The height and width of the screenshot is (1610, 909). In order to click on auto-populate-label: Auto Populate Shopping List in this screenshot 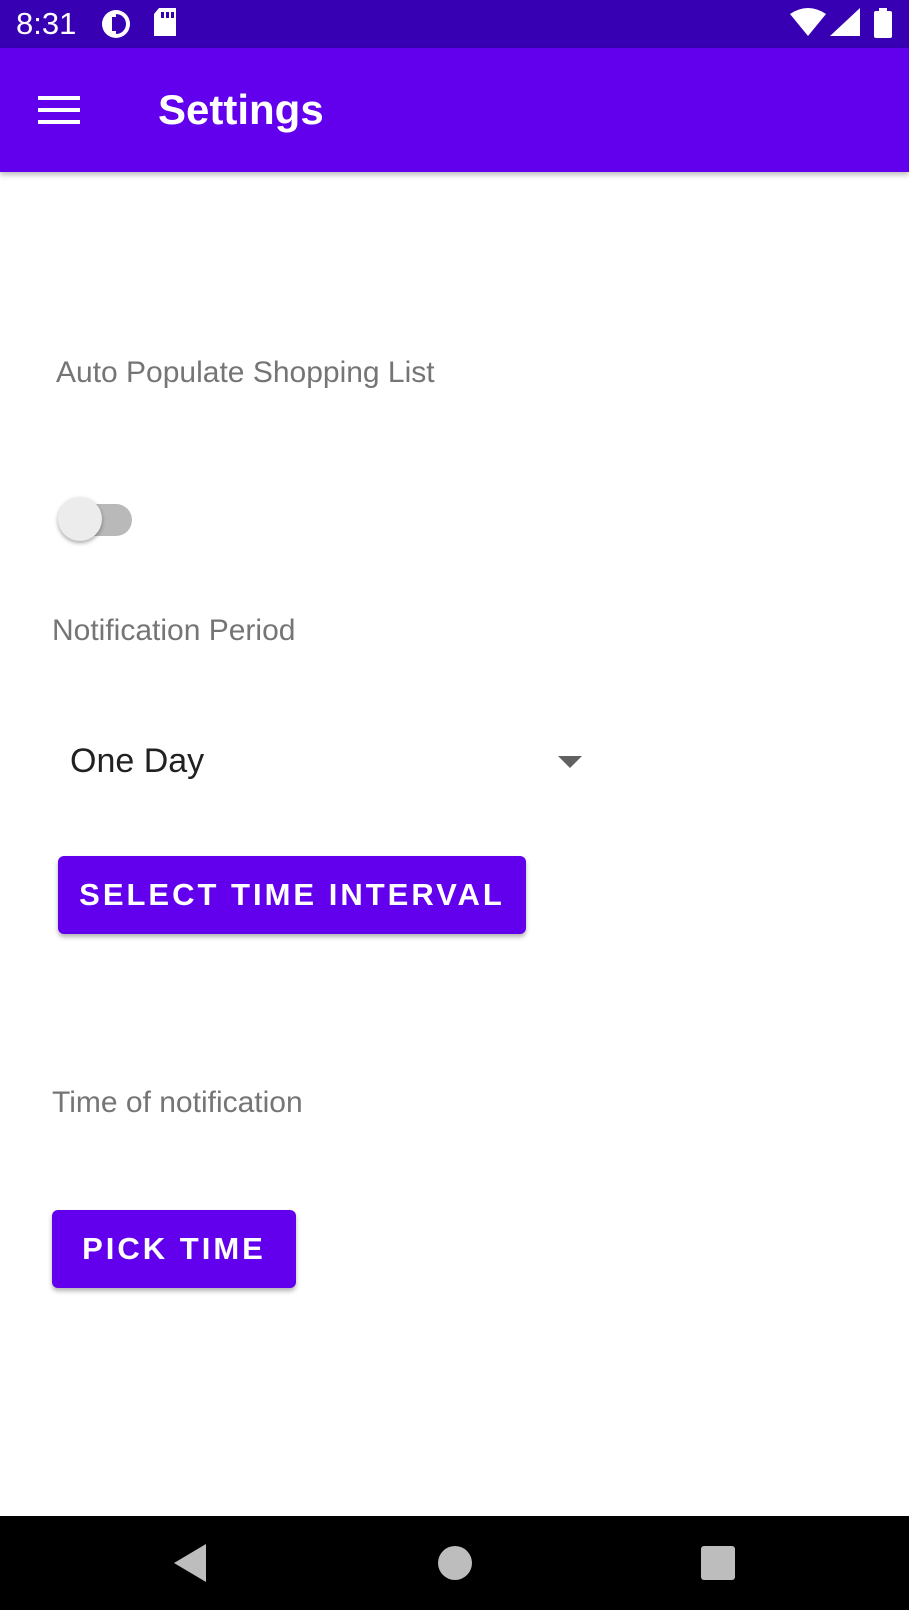, I will do `click(245, 372)`.